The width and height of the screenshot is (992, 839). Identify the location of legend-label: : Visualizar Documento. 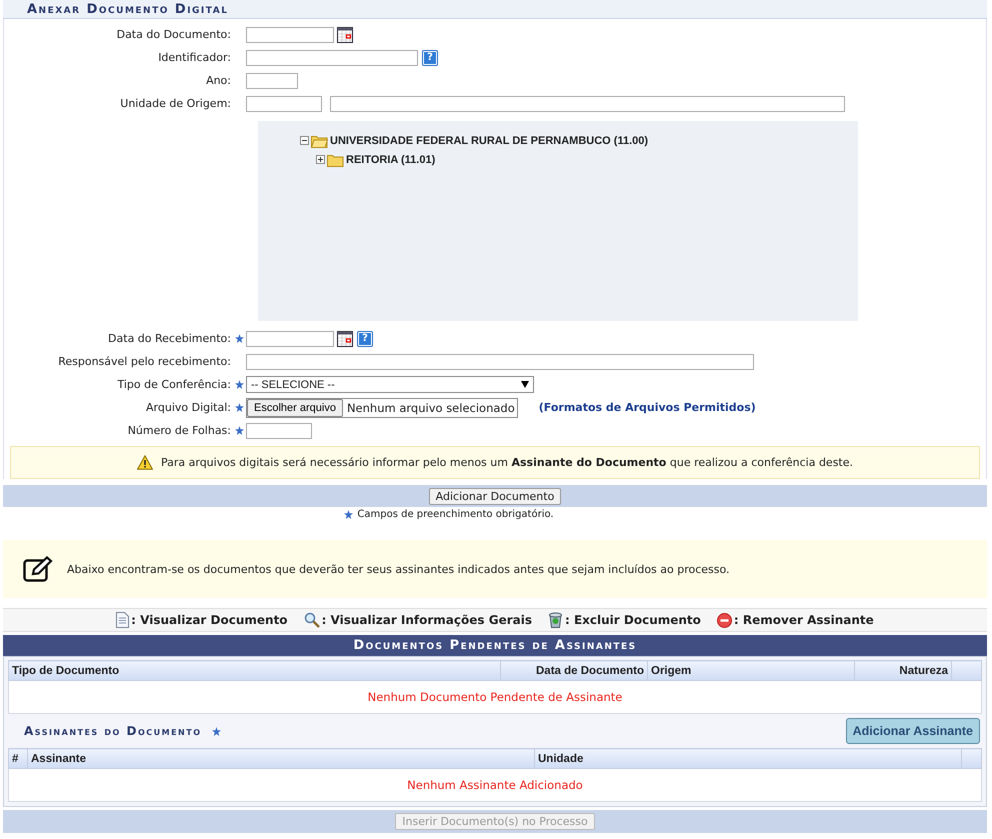
(209, 620).